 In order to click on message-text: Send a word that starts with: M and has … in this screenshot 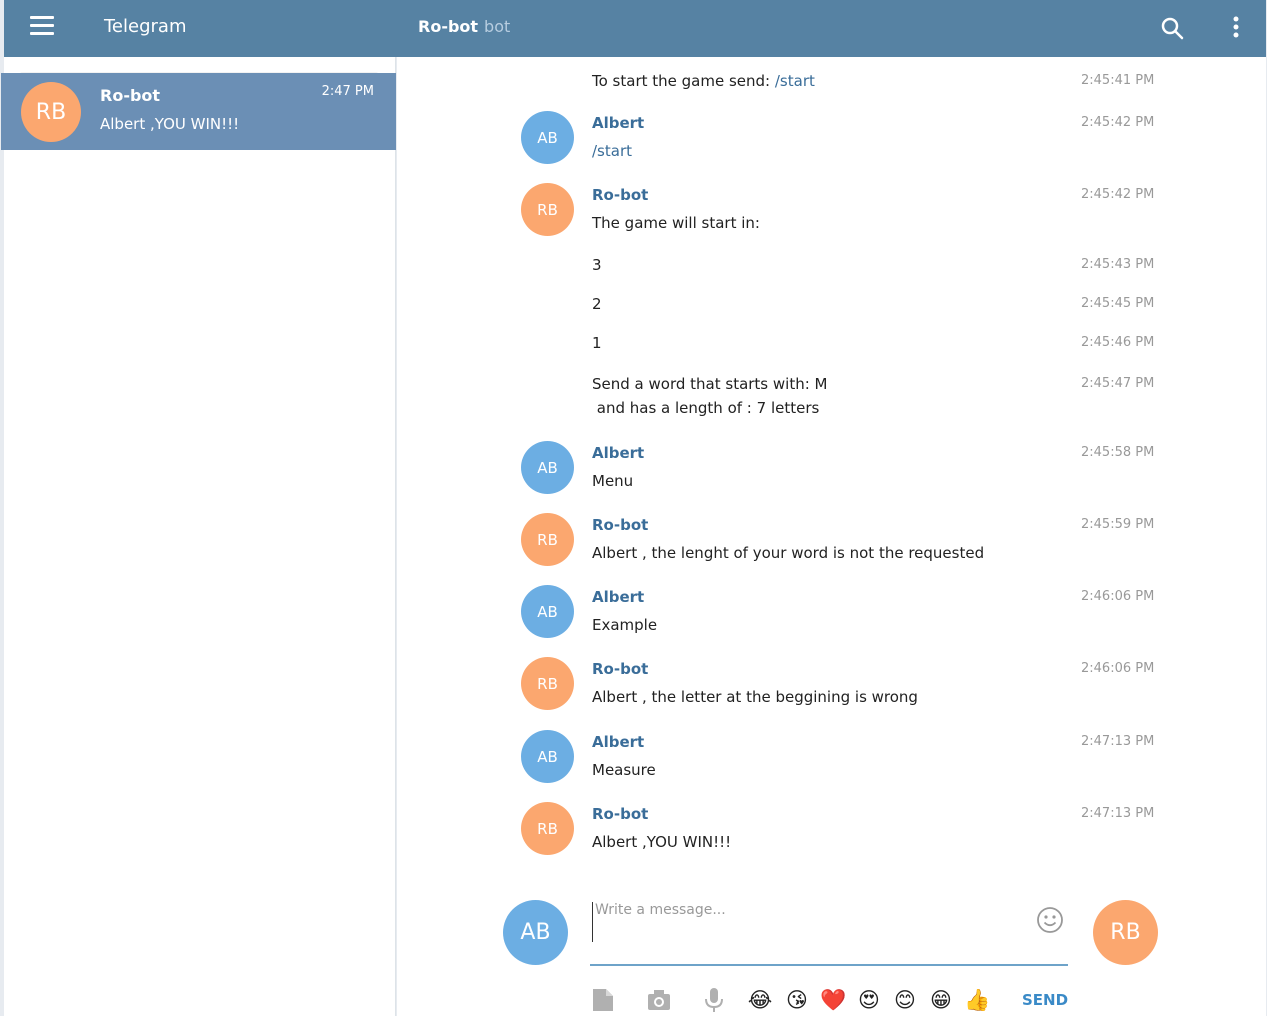, I will do `click(710, 396)`.